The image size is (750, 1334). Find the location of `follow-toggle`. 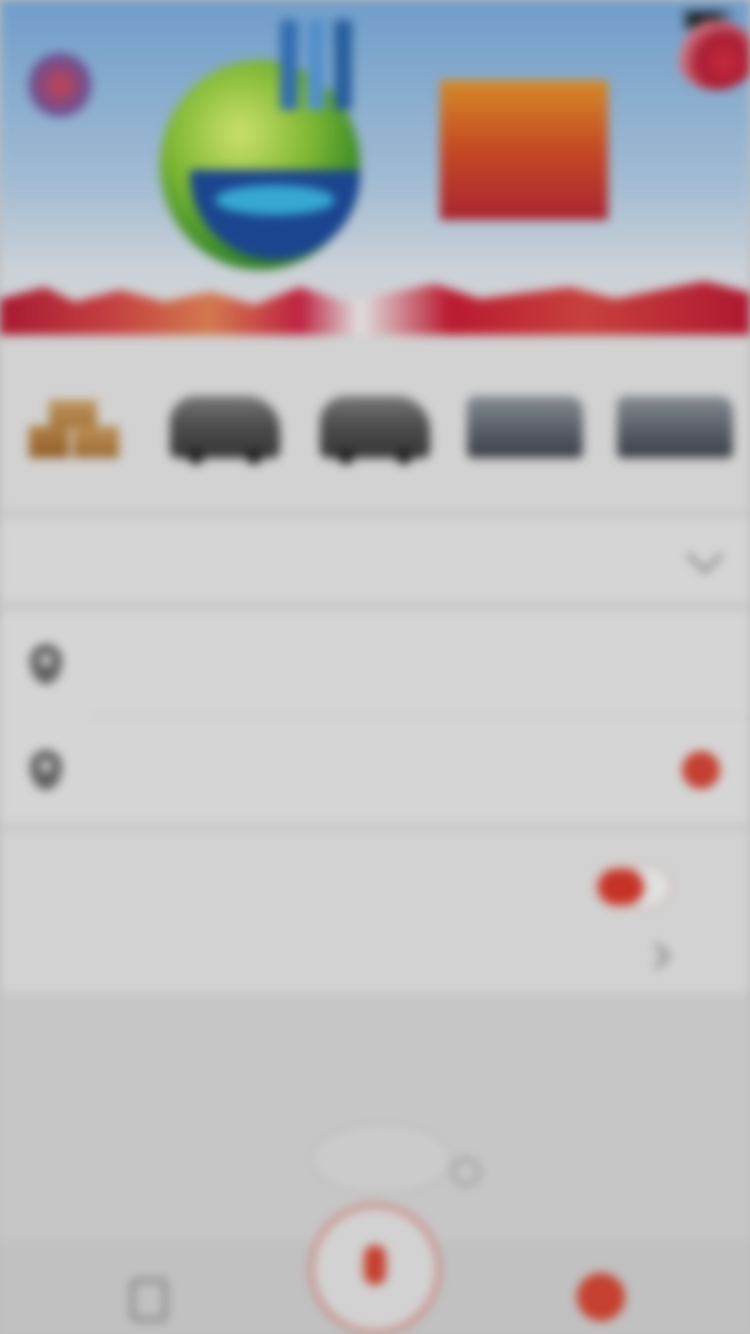

follow-toggle is located at coordinates (633, 887).